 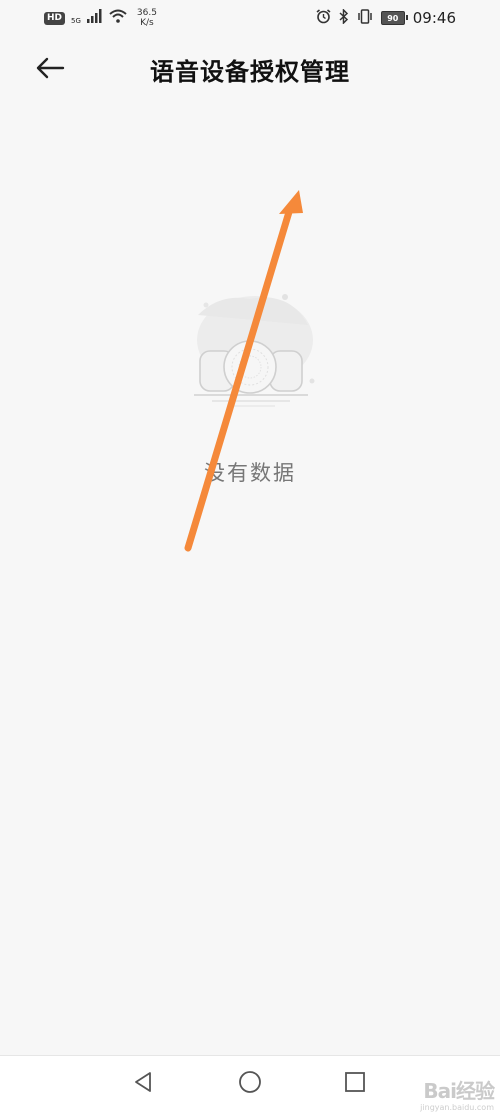 I want to click on circle-home-icon, so click(x=250, y=1084).